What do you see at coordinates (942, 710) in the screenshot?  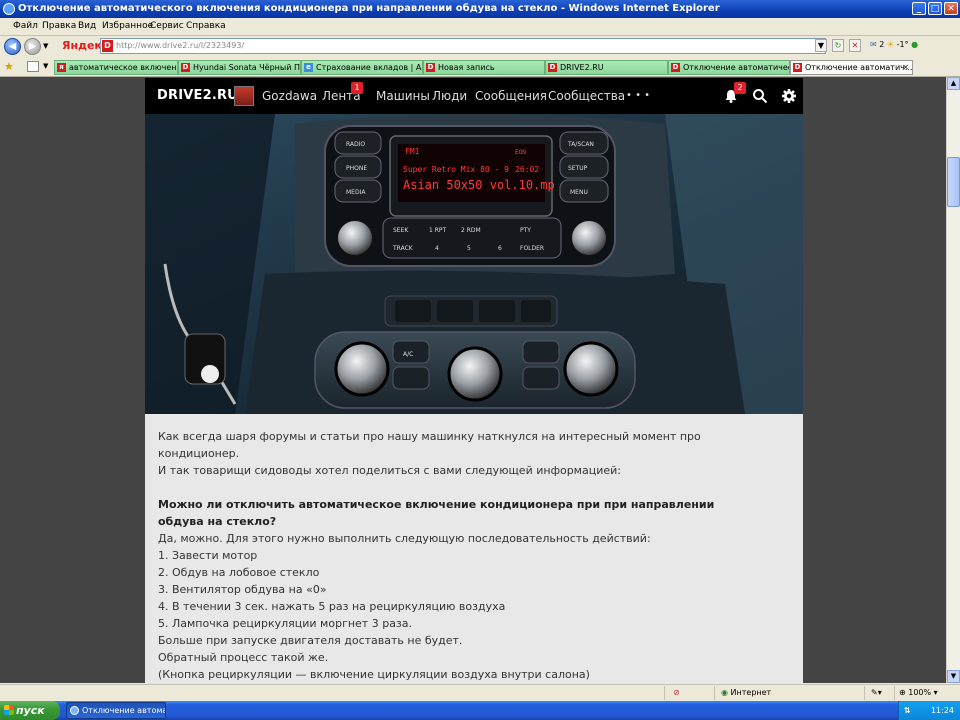 I see `tray-clock: 11:24` at bounding box center [942, 710].